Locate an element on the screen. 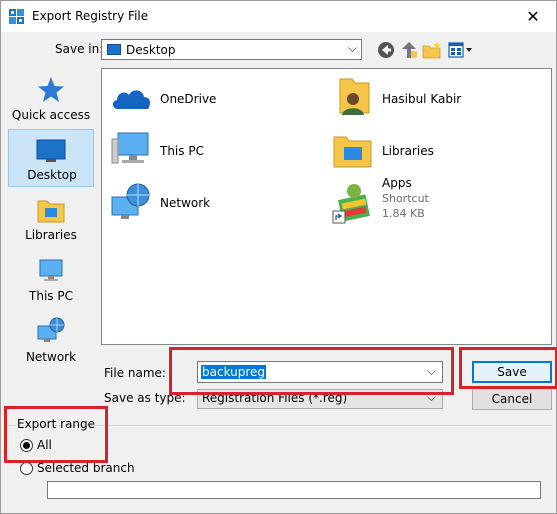 Image resolution: width=557 pixels, height=514 pixels. chevron-down-icon: ⌵ is located at coordinates (352, 48).